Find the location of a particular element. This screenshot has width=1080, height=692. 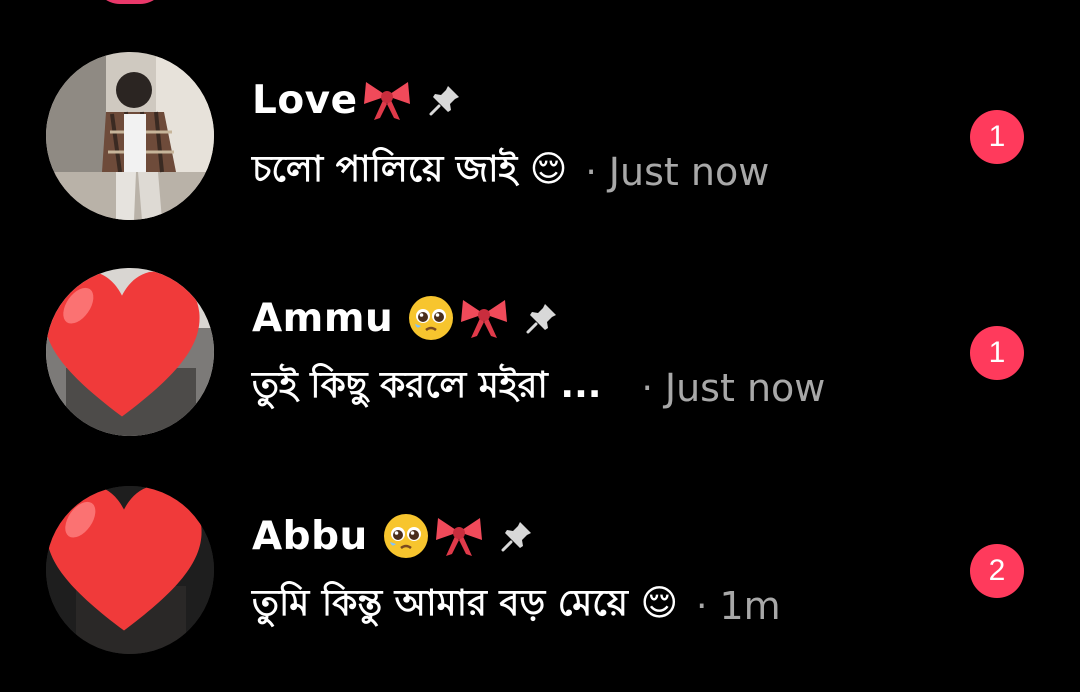

contact-name: Abbu is located at coordinates (310, 536).